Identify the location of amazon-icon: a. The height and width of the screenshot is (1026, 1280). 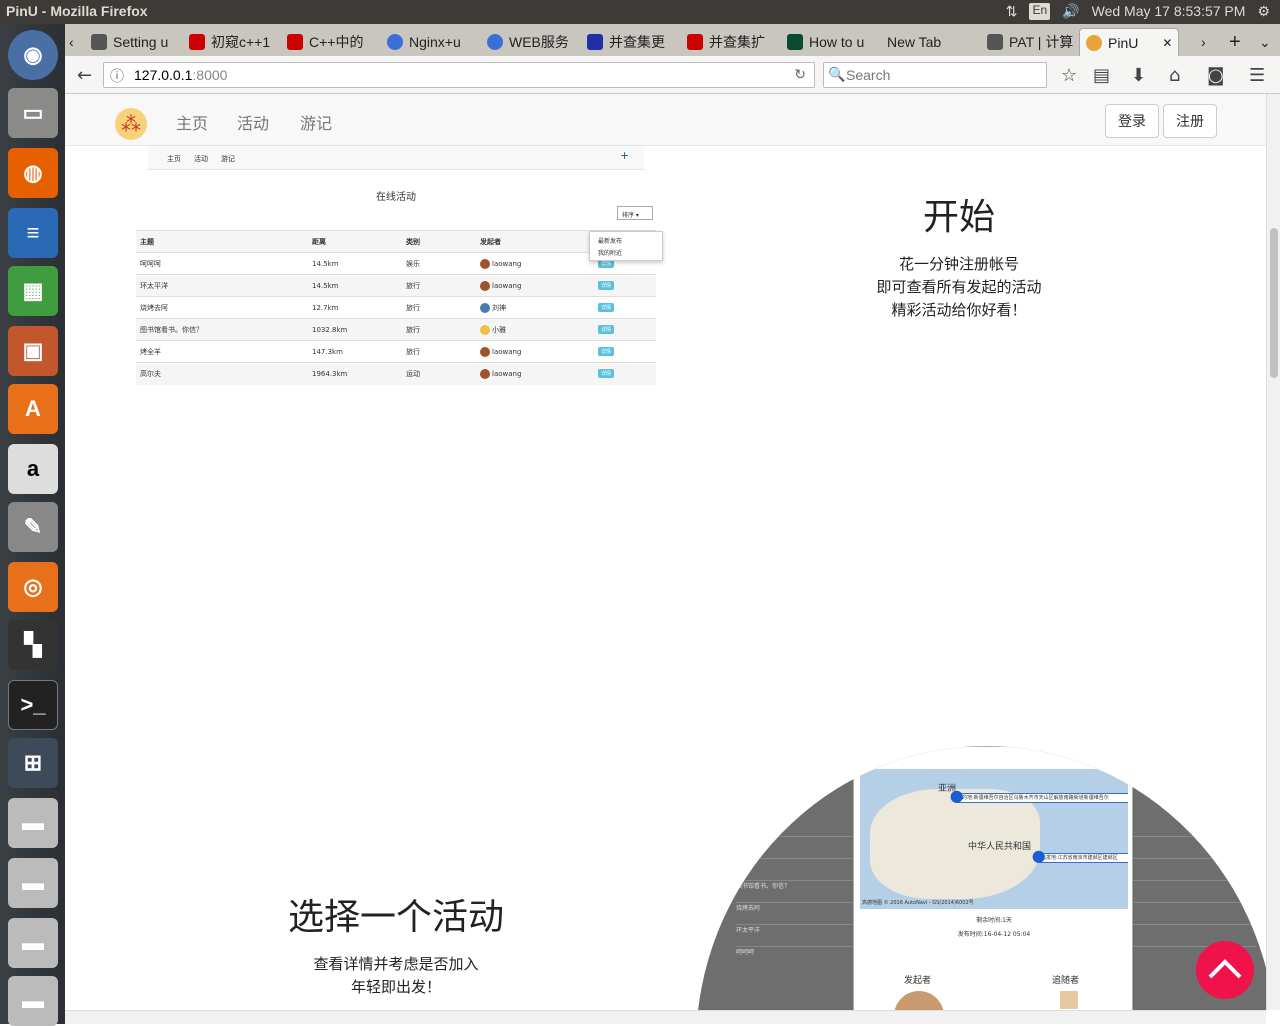
(33, 469).